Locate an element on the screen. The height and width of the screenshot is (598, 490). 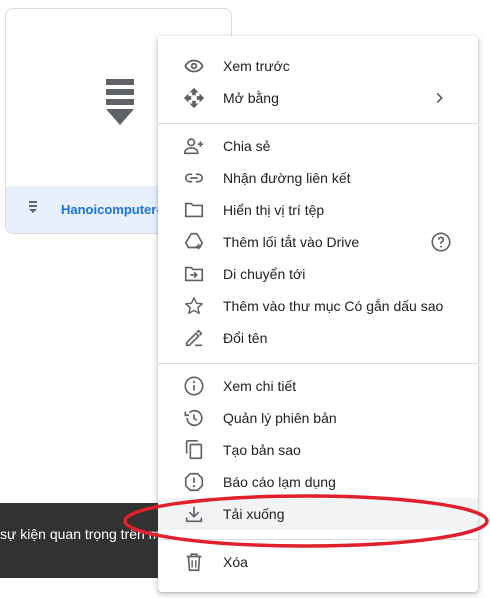
menu-label-delete: Xóa is located at coordinates (235, 562).